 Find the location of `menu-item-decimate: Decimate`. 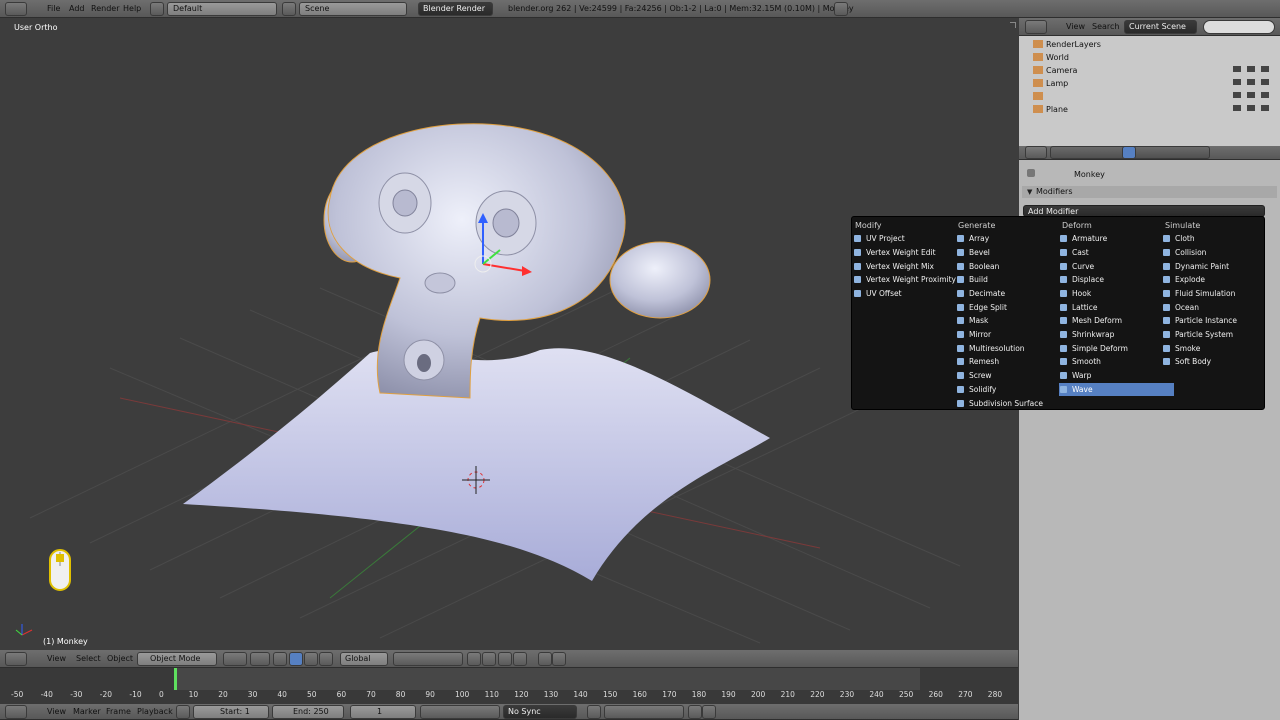

menu-item-decimate: Decimate is located at coordinates (980, 293).